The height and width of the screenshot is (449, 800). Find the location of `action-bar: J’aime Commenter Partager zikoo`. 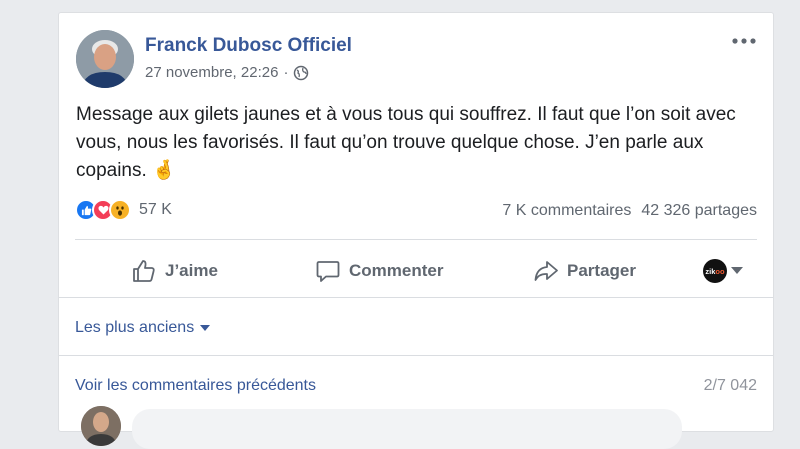

action-bar: J’aime Commenter Partager zikoo is located at coordinates (416, 271).